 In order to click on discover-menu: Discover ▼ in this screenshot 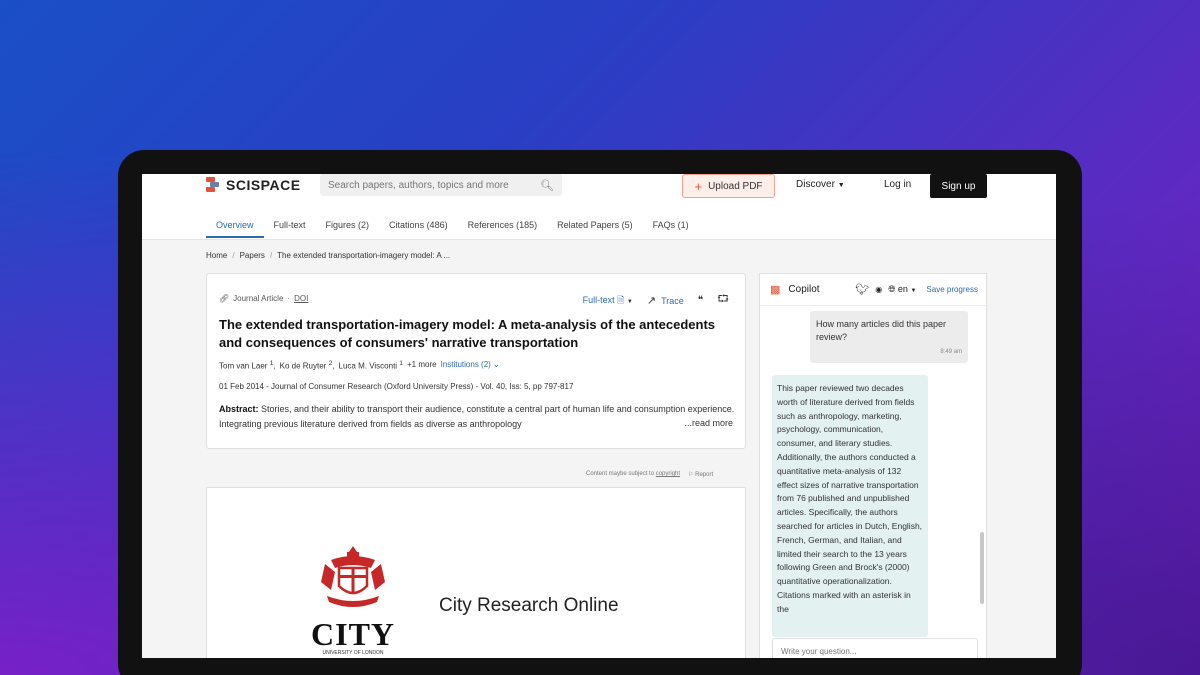, I will do `click(820, 184)`.